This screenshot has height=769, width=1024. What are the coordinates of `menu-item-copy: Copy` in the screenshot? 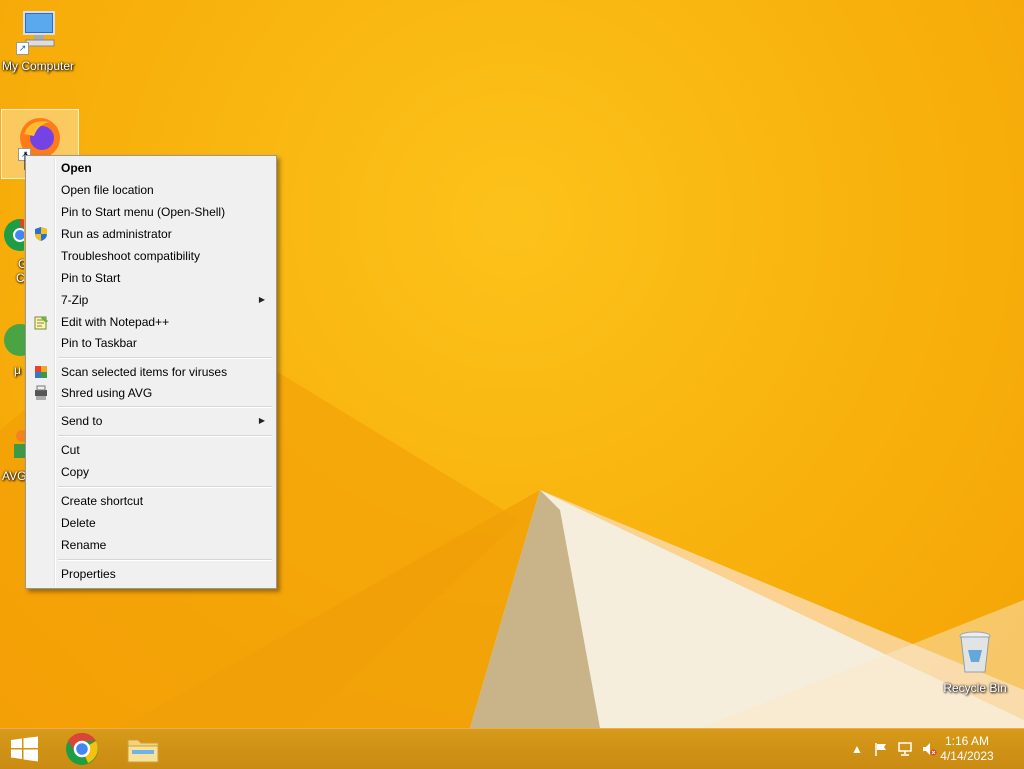 It's located at (151, 472).